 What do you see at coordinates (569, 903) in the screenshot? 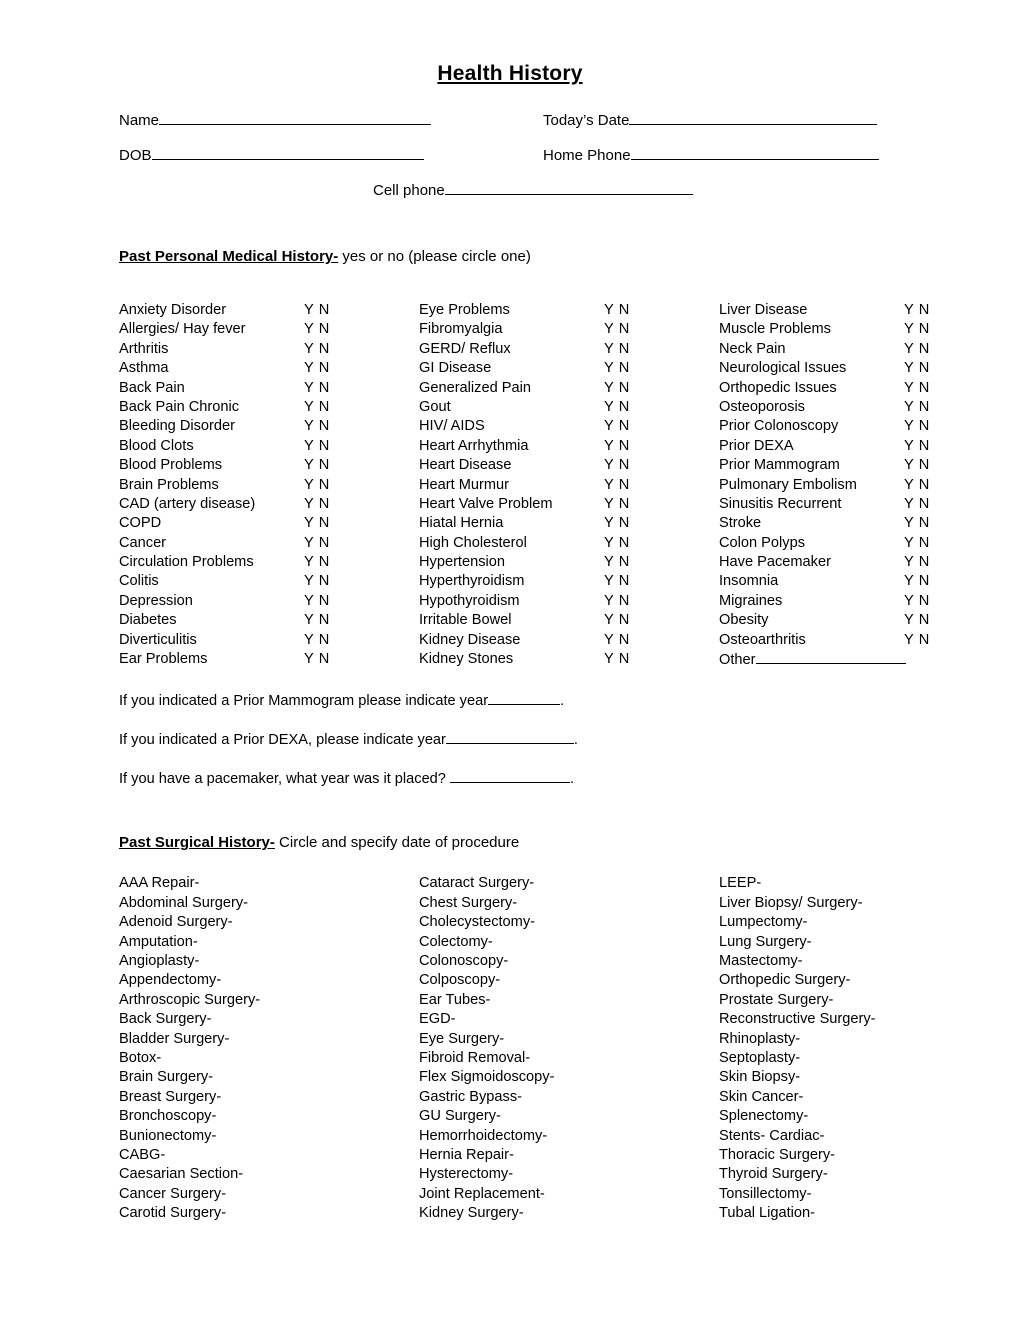
I see `surgery-item: Chest Surgery-` at bounding box center [569, 903].